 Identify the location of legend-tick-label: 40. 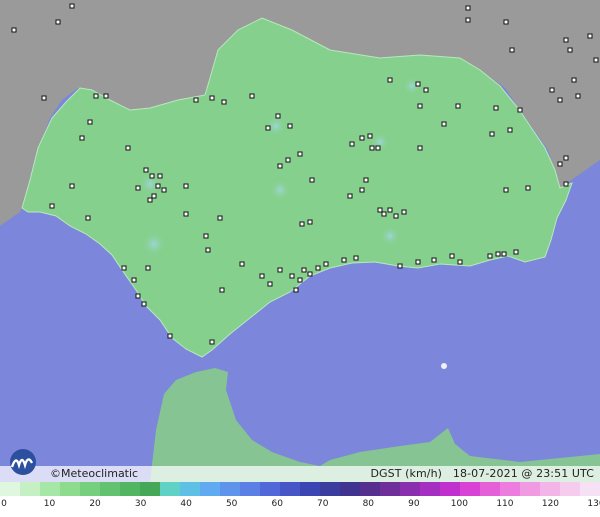
(186, 504).